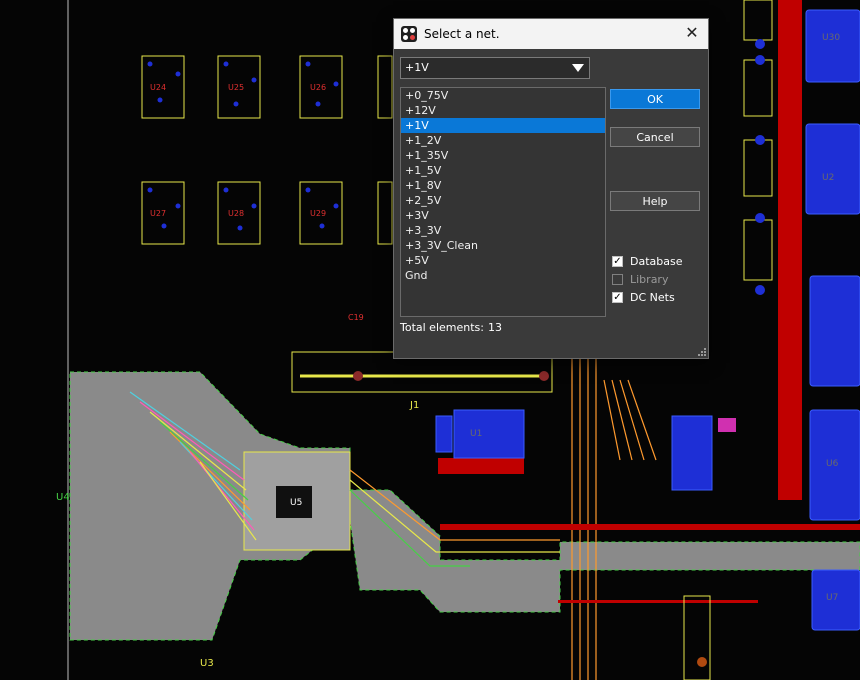 This screenshot has width=860, height=680. What do you see at coordinates (296, 503) in the screenshot?
I see `ref-label-u5: U5` at bounding box center [296, 503].